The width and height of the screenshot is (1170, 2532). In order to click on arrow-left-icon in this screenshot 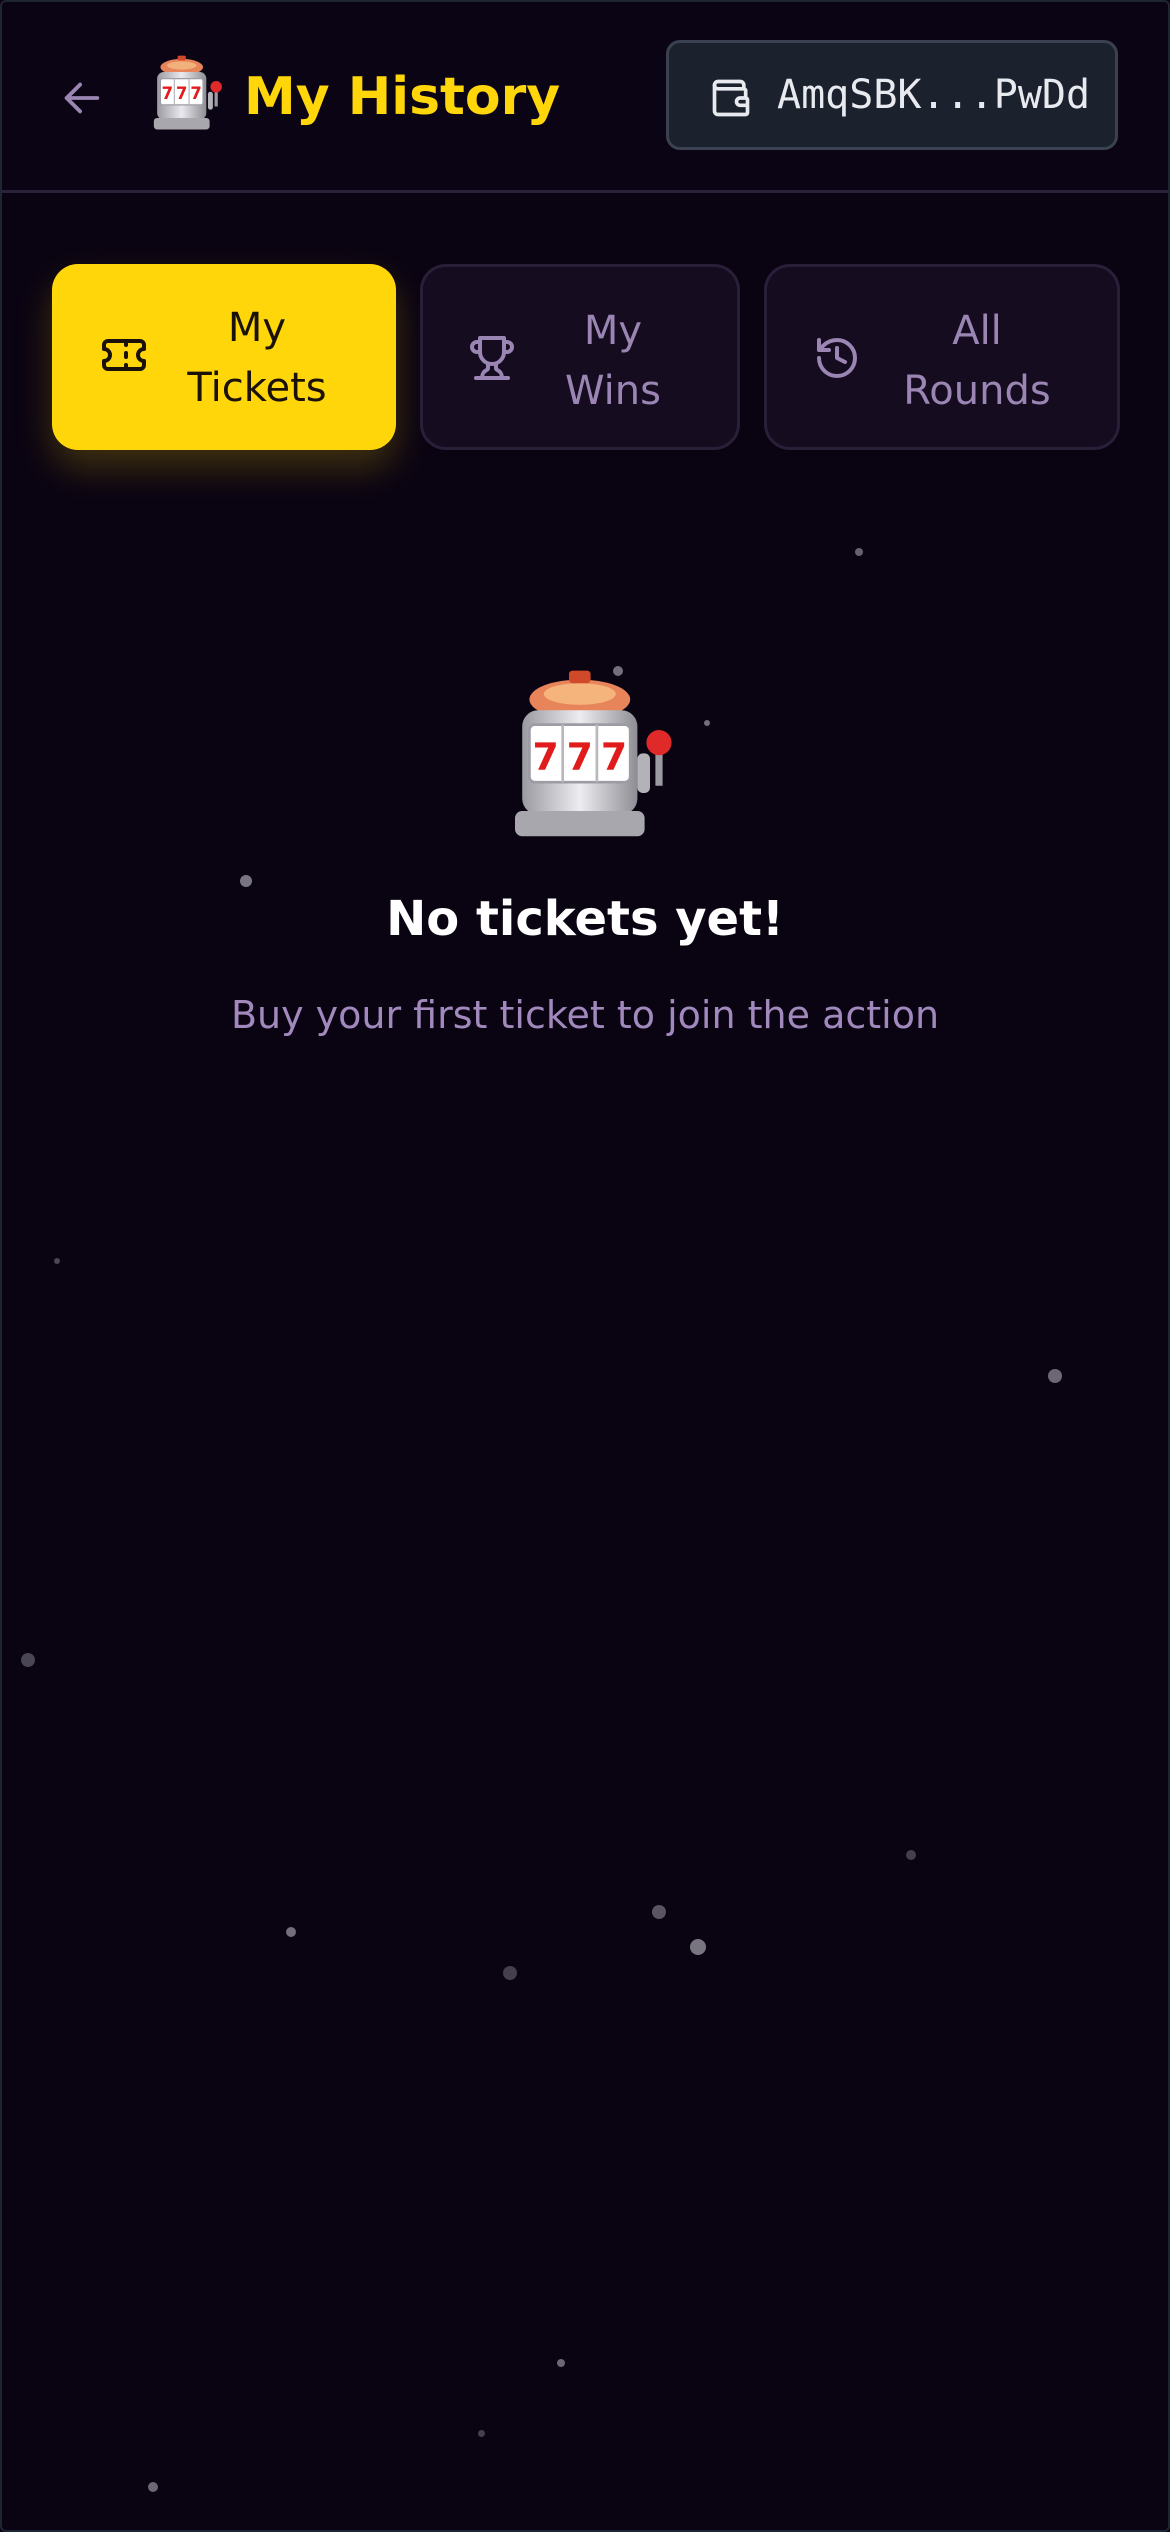, I will do `click(82, 98)`.